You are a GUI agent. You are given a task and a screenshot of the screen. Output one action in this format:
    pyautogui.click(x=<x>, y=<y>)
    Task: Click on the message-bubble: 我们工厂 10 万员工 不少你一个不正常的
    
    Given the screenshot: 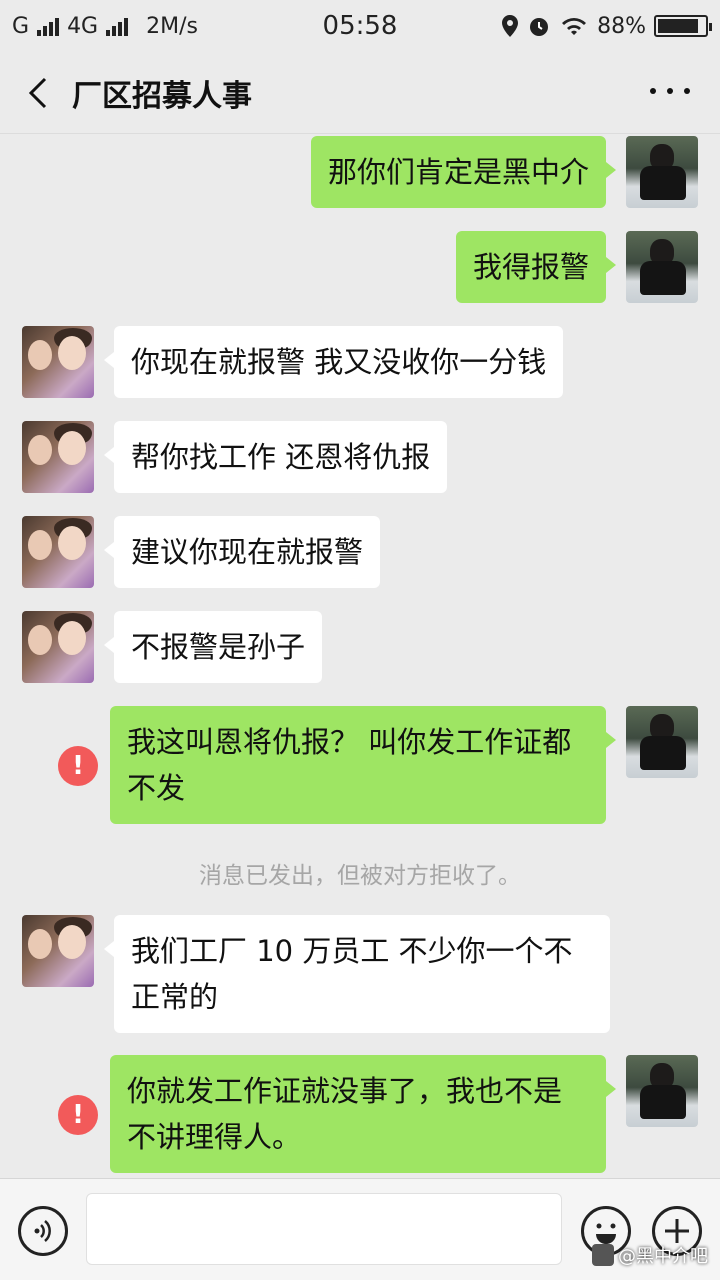 What is the action you would take?
    pyautogui.click(x=357, y=974)
    